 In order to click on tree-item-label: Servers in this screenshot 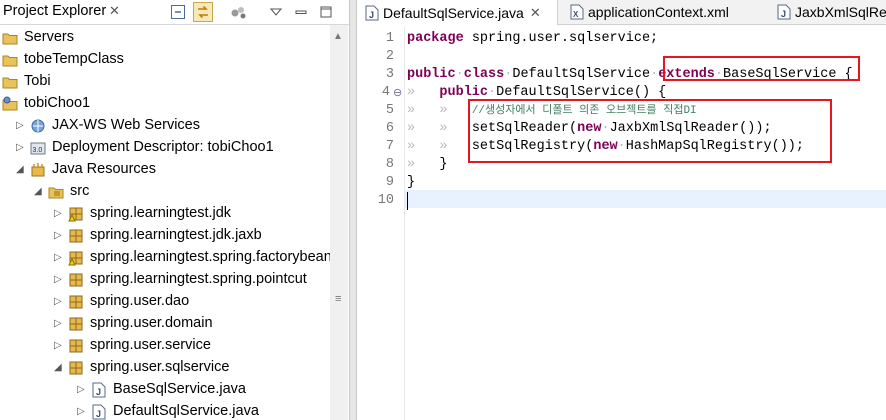, I will do `click(49, 37)`.